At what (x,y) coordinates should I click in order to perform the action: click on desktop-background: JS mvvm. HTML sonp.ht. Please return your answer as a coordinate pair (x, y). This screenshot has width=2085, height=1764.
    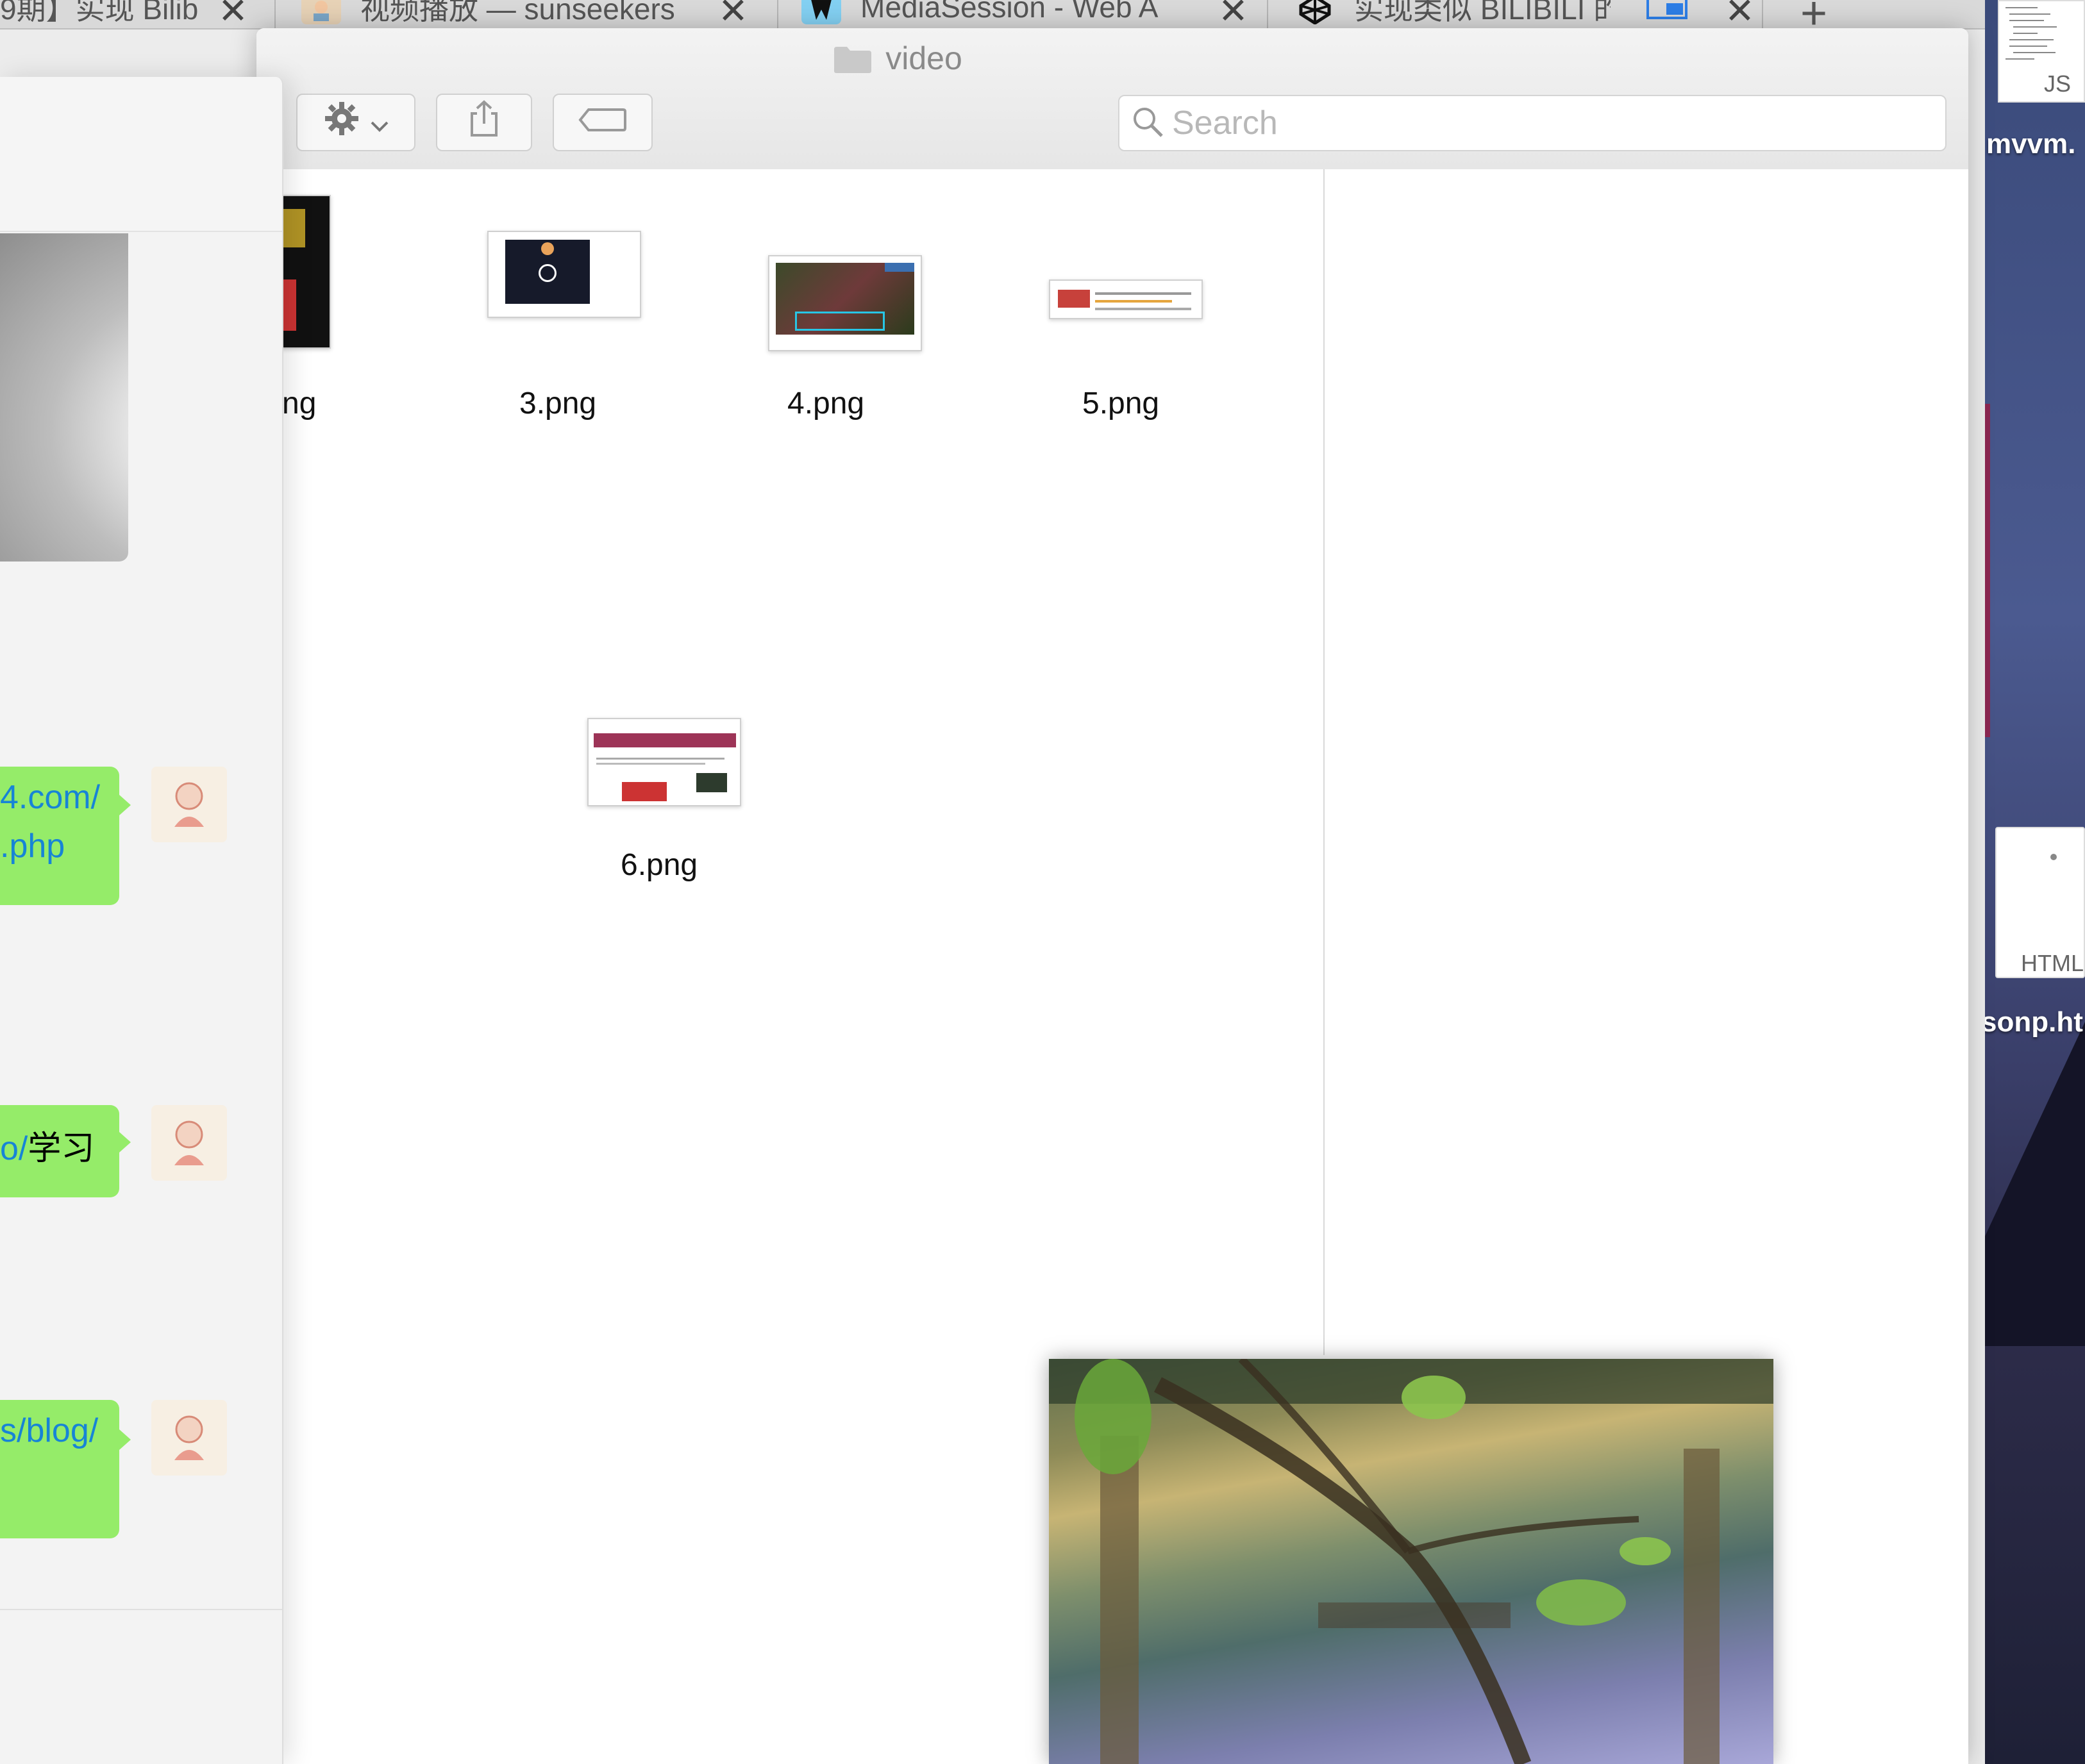
    Looking at the image, I should click on (2035, 882).